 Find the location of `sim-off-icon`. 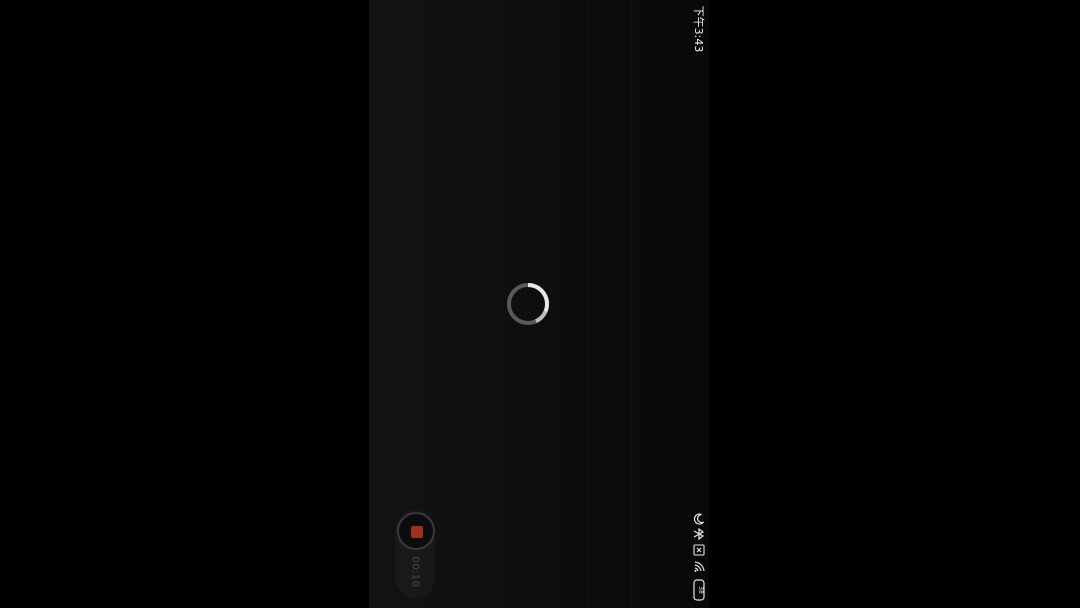

sim-off-icon is located at coordinates (699, 550).